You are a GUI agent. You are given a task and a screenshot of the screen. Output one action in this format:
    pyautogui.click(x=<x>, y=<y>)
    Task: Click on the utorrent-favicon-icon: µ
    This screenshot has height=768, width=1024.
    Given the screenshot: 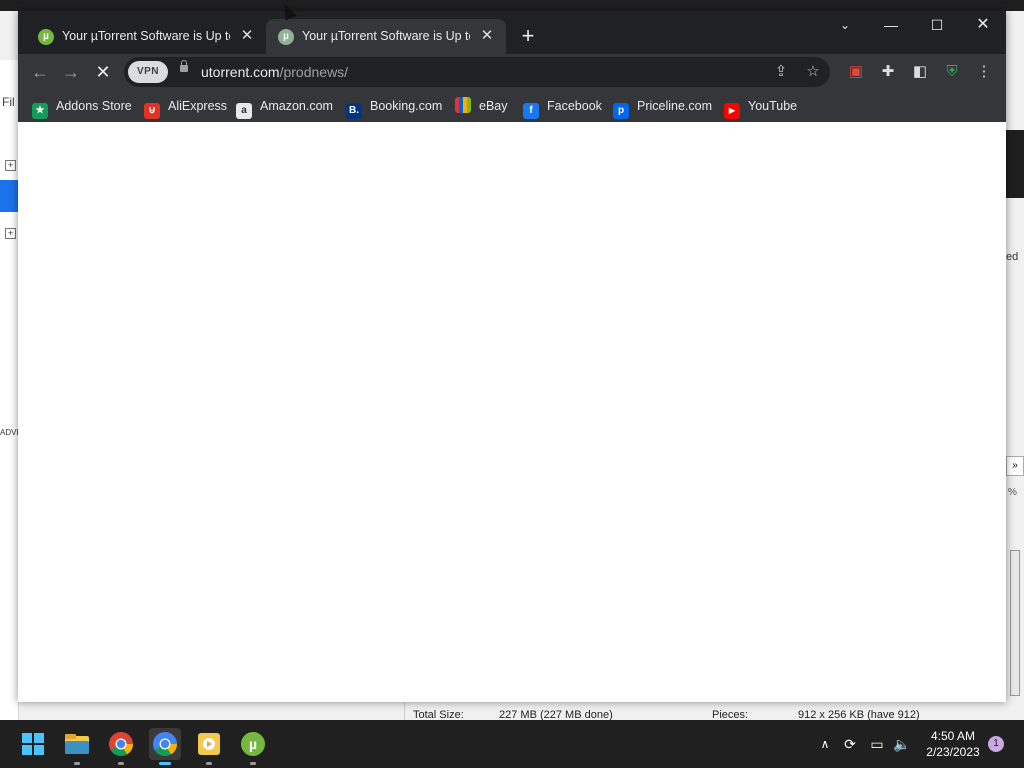 What is the action you would take?
    pyautogui.click(x=46, y=37)
    